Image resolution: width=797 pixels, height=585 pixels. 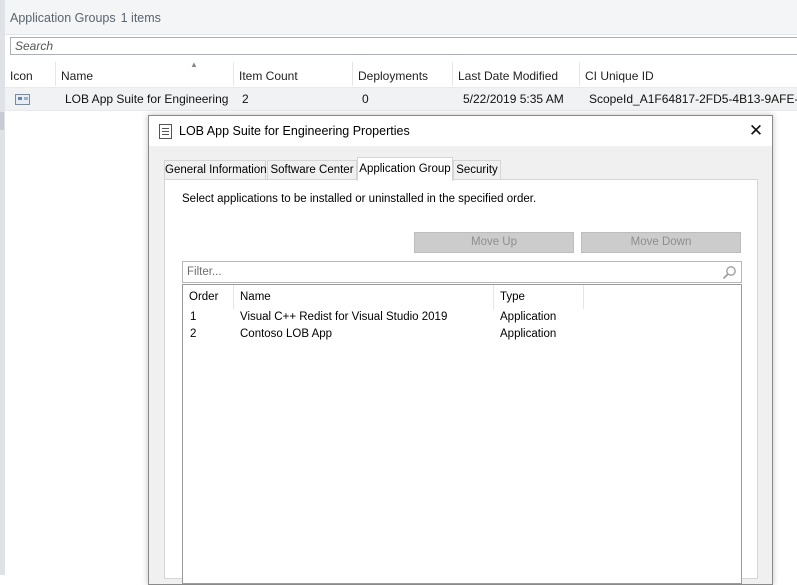 I want to click on row-last-modified: 5/22/2019 5:35 AM, so click(x=513, y=99).